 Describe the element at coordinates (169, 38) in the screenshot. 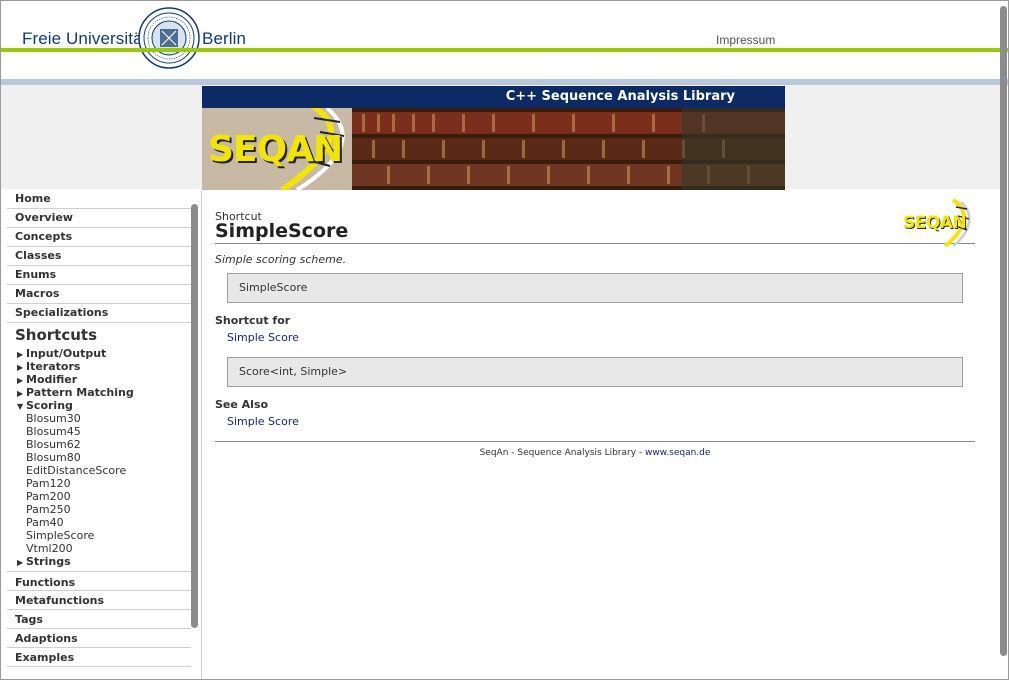

I see `university-seal-icon` at that location.